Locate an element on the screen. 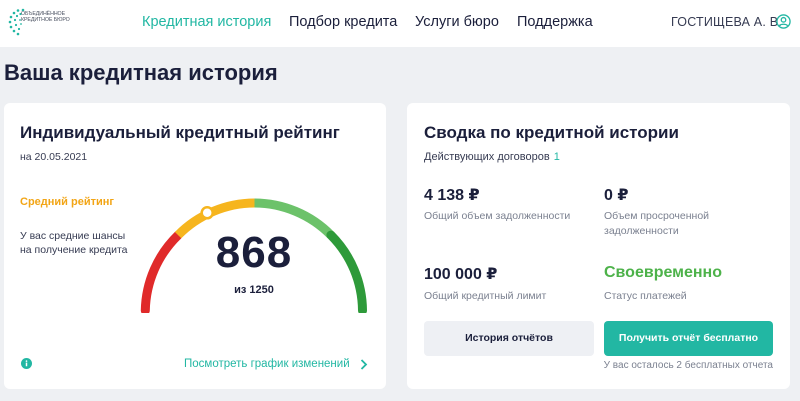 The image size is (800, 401). get-free-report-button: Получить отчёт бесплатно is located at coordinates (688, 338).